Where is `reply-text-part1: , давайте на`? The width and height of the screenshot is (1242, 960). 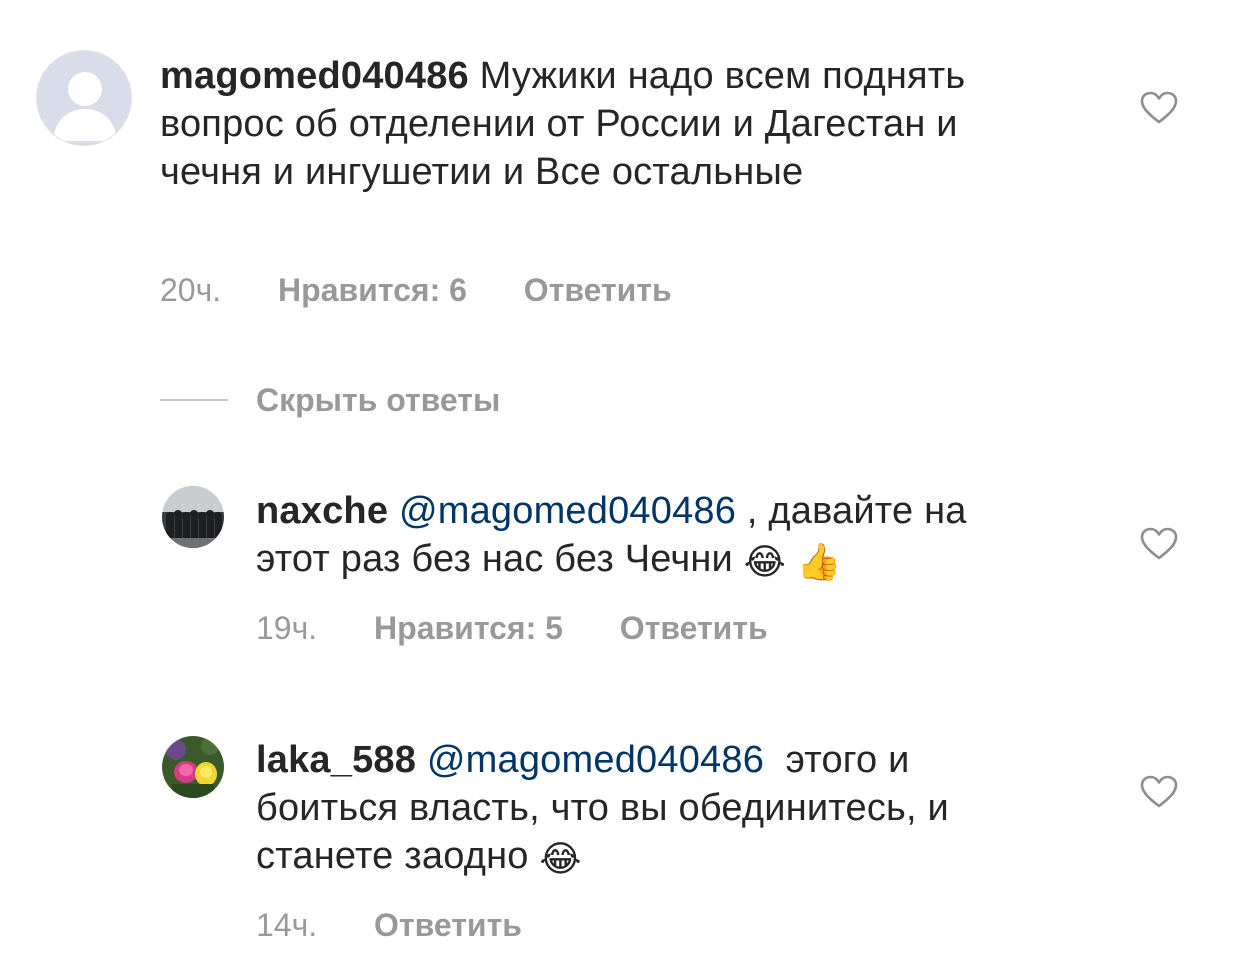
reply-text-part1: , давайте на is located at coordinates (851, 511).